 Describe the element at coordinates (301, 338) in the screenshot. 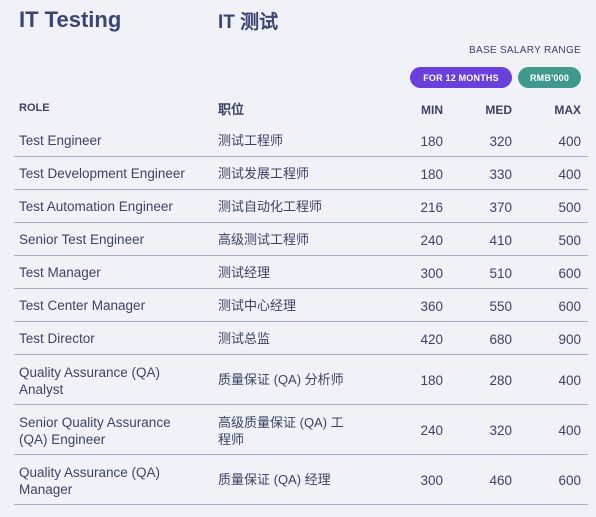

I see `table-row: Test Director 测试总监 420 680 900` at that location.